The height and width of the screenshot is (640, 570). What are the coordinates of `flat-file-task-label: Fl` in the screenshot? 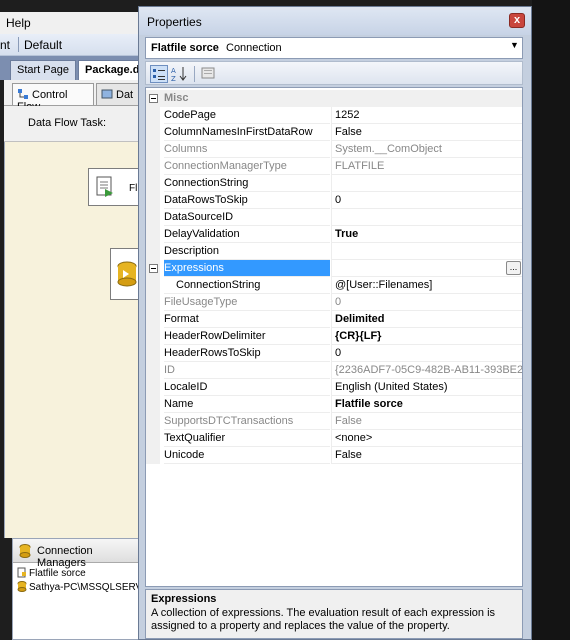 It's located at (133, 188).